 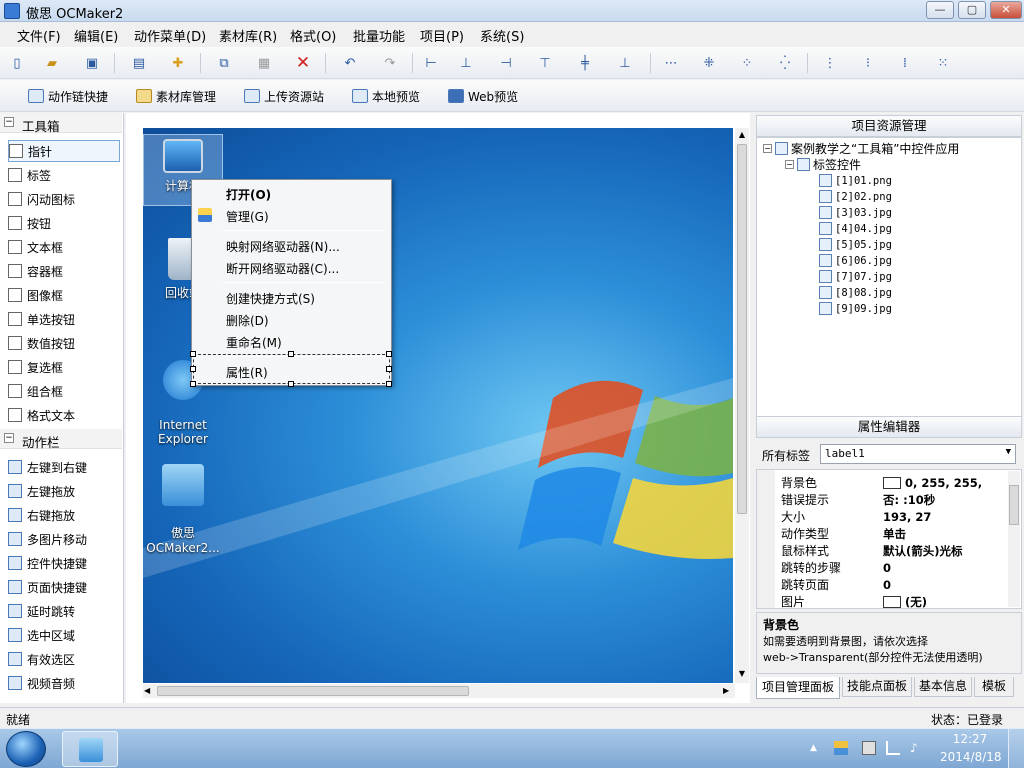 What do you see at coordinates (625, 63) in the screenshot?
I see `align-bottom-icon: ⊥` at bounding box center [625, 63].